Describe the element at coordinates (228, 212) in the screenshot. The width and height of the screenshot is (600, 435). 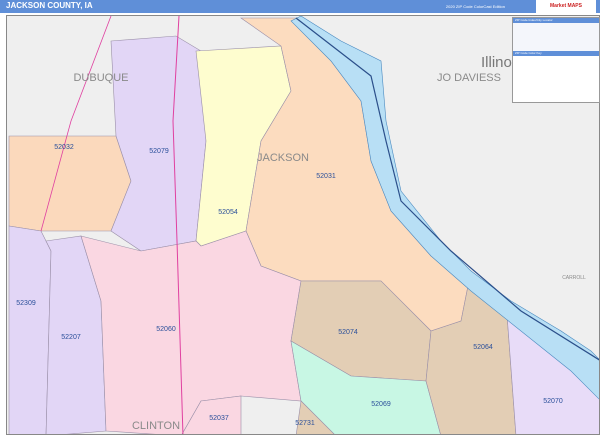
I see `zip-label: 52054` at that location.